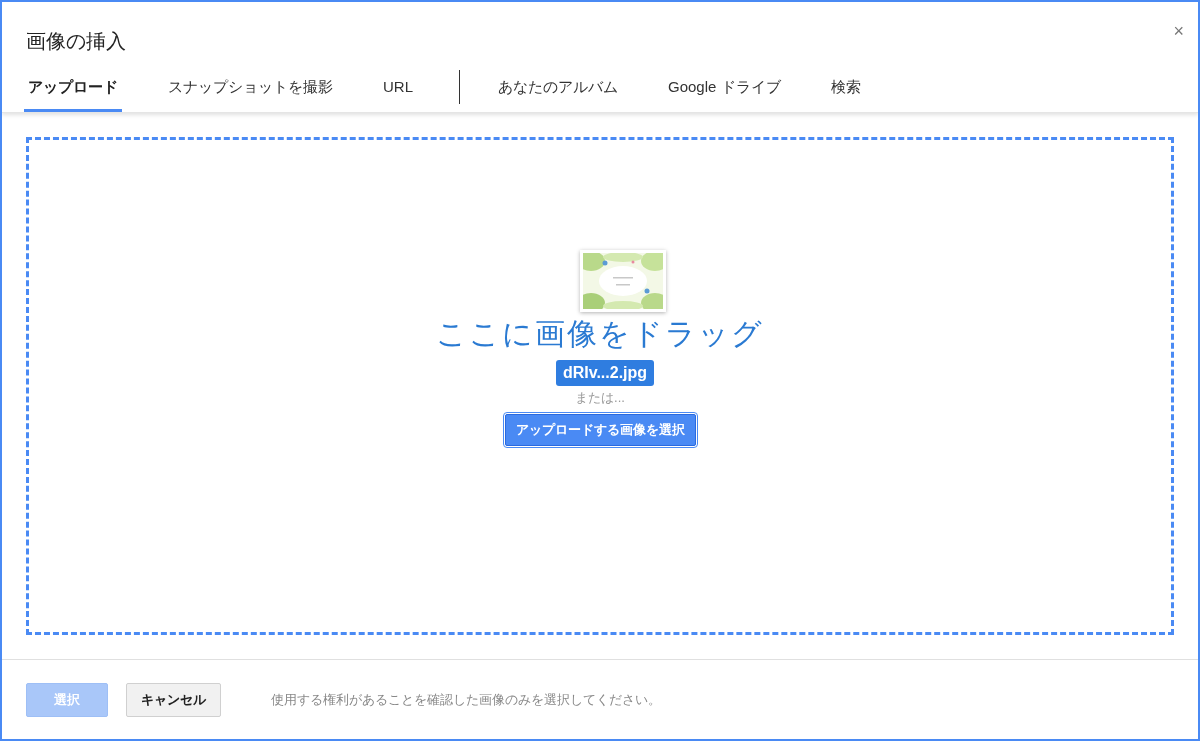 The image size is (1200, 741). I want to click on footer-button: キャンセル, so click(173, 699).